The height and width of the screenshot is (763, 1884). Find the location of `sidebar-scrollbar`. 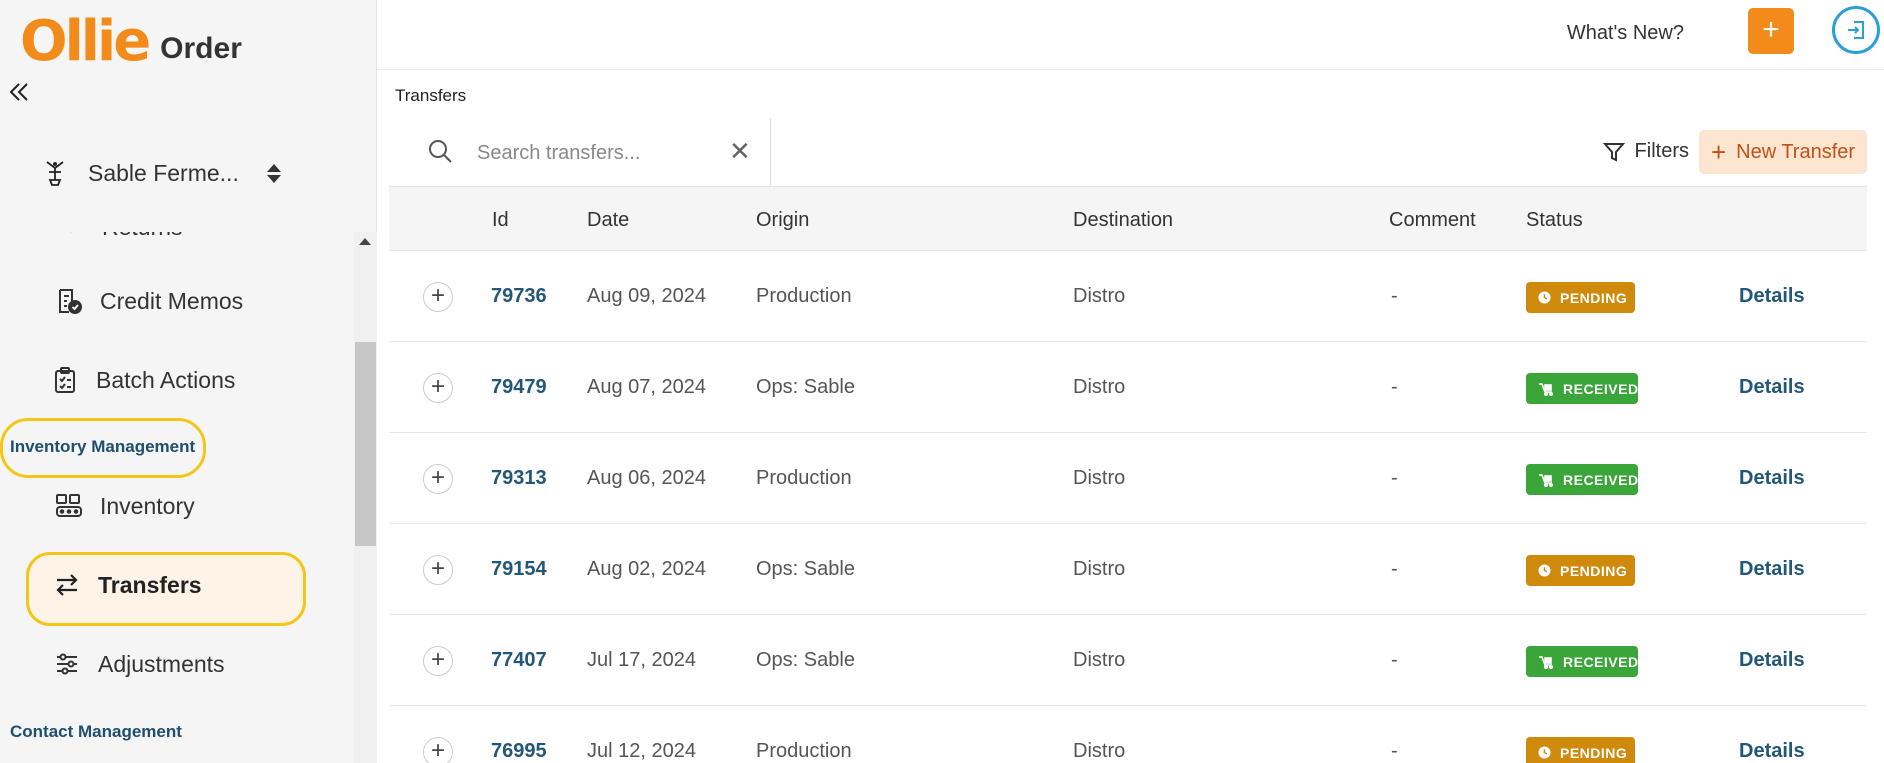

sidebar-scrollbar is located at coordinates (365, 497).